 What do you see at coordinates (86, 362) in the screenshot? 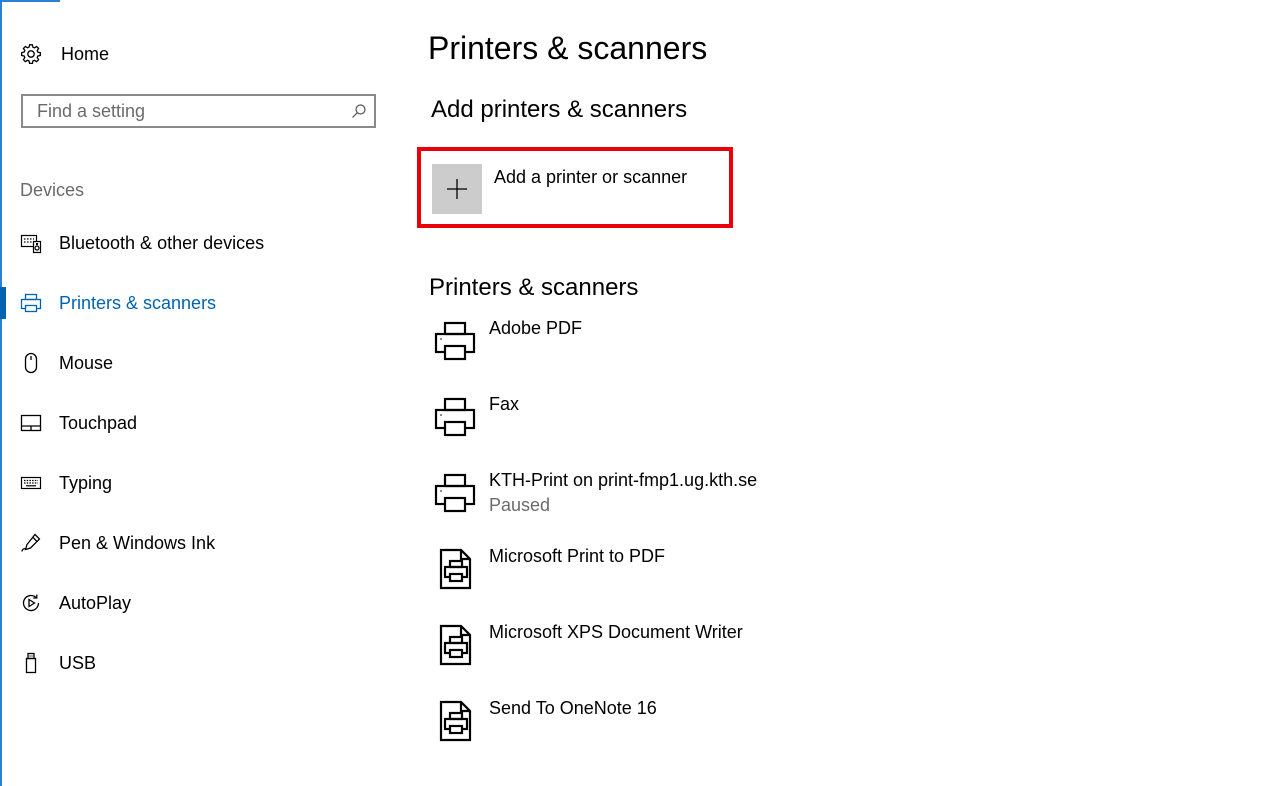
I see `sidebar-item-label: Mouse` at bounding box center [86, 362].